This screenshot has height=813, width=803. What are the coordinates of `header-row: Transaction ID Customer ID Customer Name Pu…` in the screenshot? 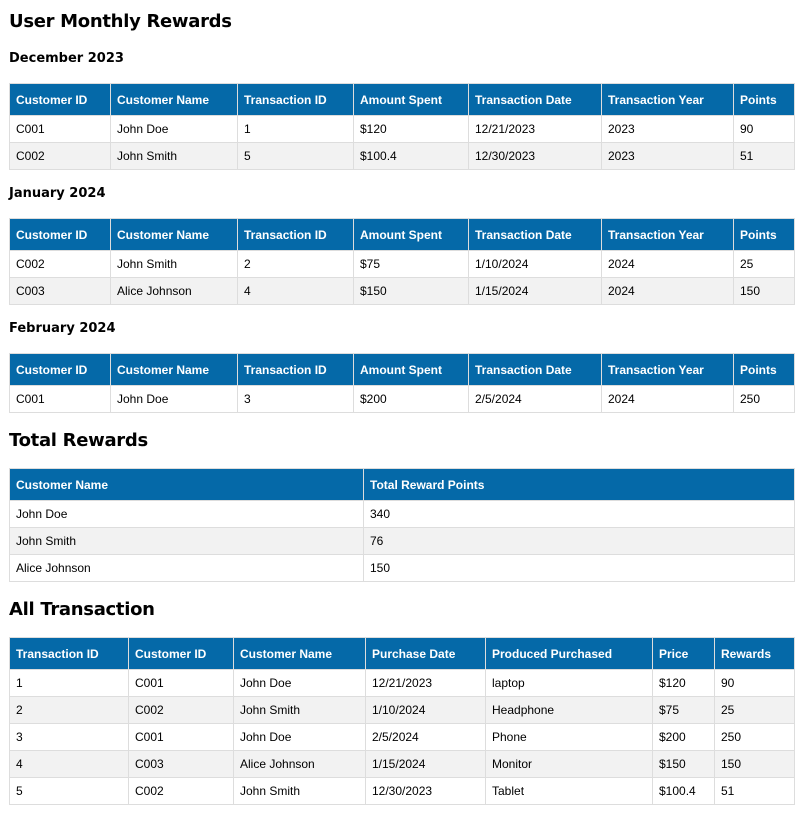 It's located at (402, 653).